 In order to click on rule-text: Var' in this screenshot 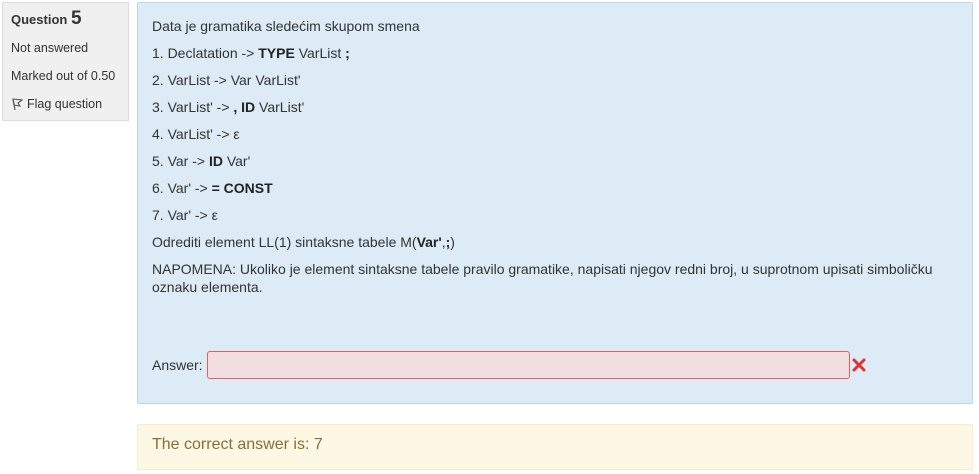, I will do `click(236, 161)`.